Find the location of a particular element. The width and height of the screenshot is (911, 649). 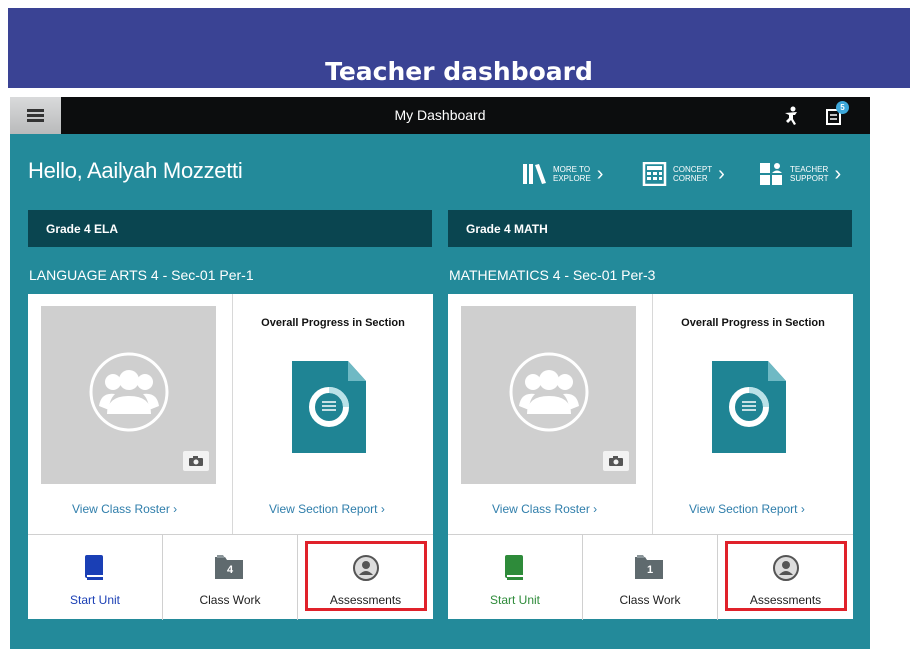

teacher-support-link: TEACHER SUPPORT › is located at coordinates (800, 174).